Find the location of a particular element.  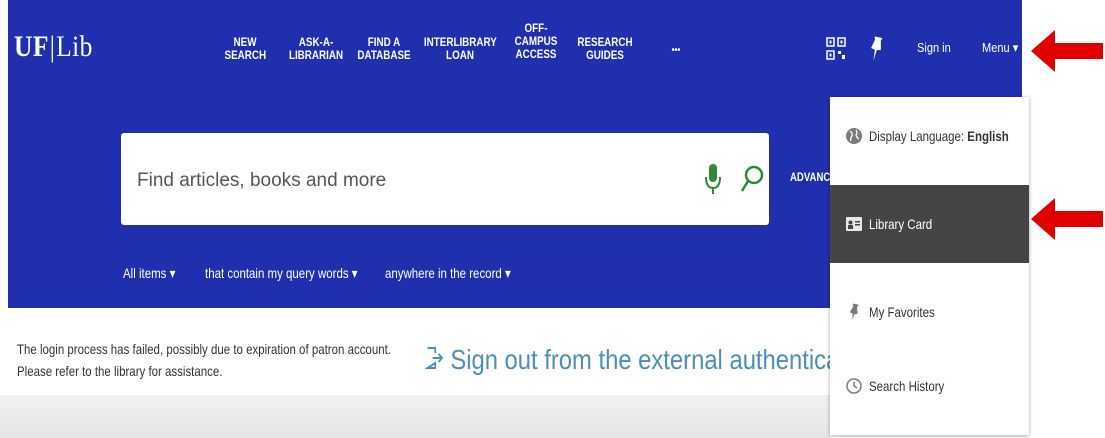

scope-filter-dropdown: All items ▾ is located at coordinates (149, 273).